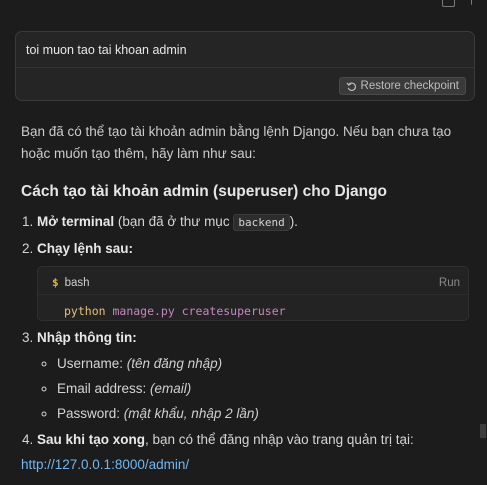  Describe the element at coordinates (264, 389) in the screenshot. I see `list-item: Email address: (email)` at that location.